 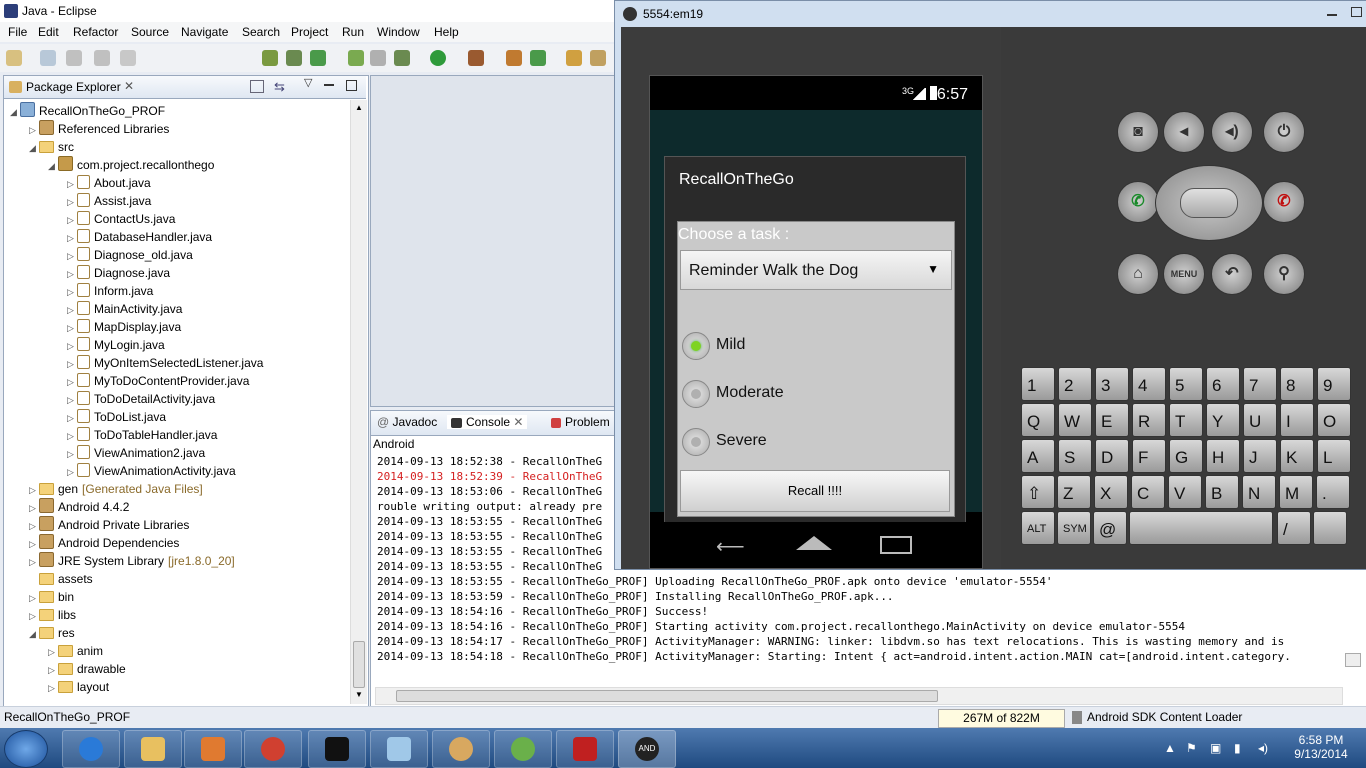 I want to click on camera-icon: ◙, so click(x=1138, y=132).